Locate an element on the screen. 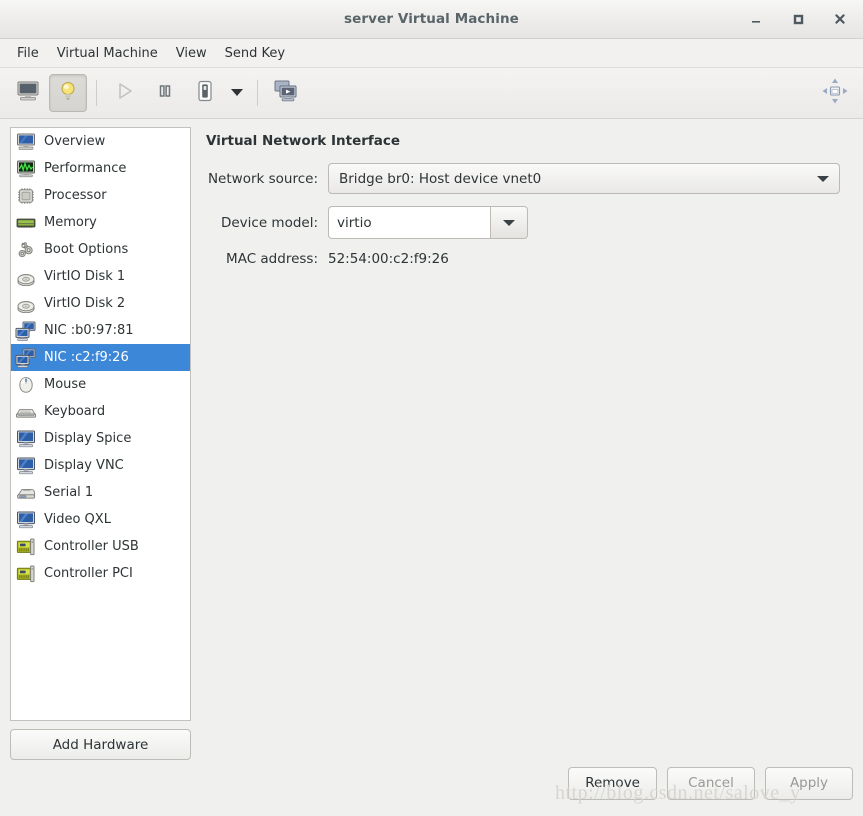 The height and width of the screenshot is (816, 863). serial-icon is located at coordinates (26, 493).